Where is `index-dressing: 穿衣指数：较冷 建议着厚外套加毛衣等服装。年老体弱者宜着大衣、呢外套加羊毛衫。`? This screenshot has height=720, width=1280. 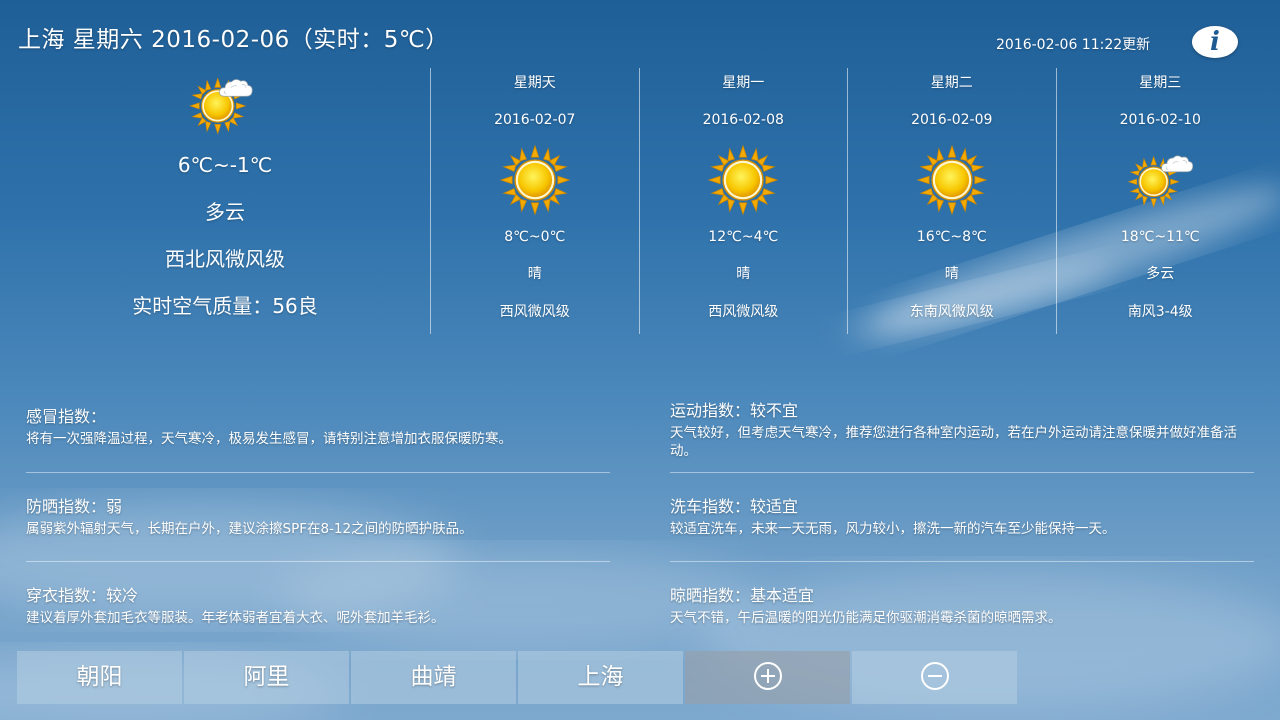
index-dressing: 穿衣指数：较冷 建议着厚外套加毛衣等服装。年老体弱者宜着大衣、呢外套加羊毛衫。 is located at coordinates (318, 605).